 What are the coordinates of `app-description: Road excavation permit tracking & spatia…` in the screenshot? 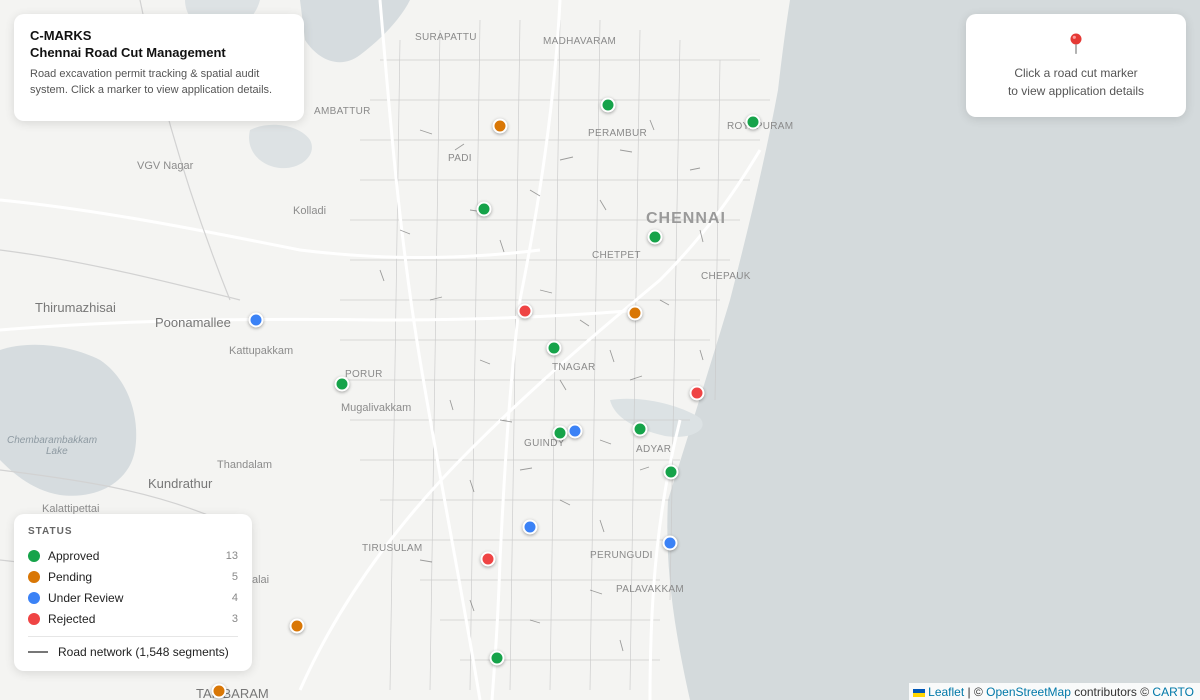 It's located at (151, 82).